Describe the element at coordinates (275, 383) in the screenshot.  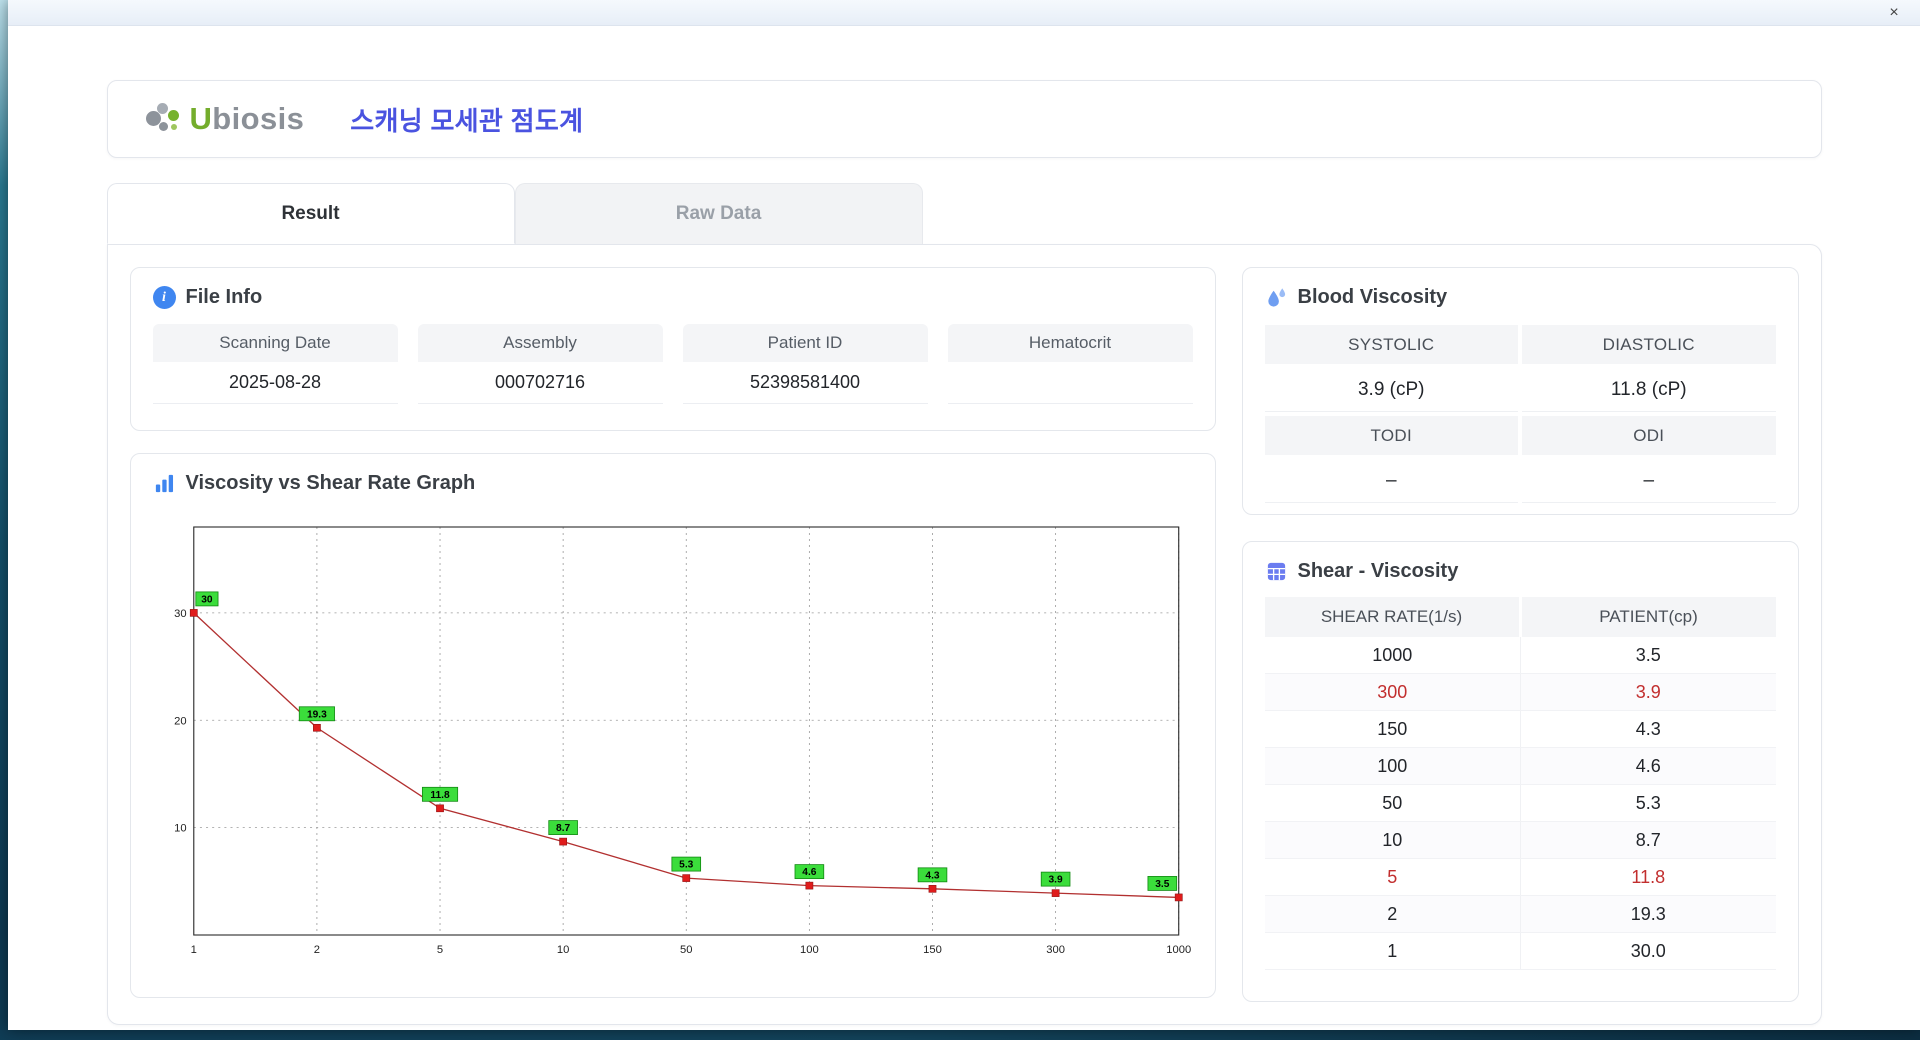
I see `file-info-value: 2025-08-28` at that location.